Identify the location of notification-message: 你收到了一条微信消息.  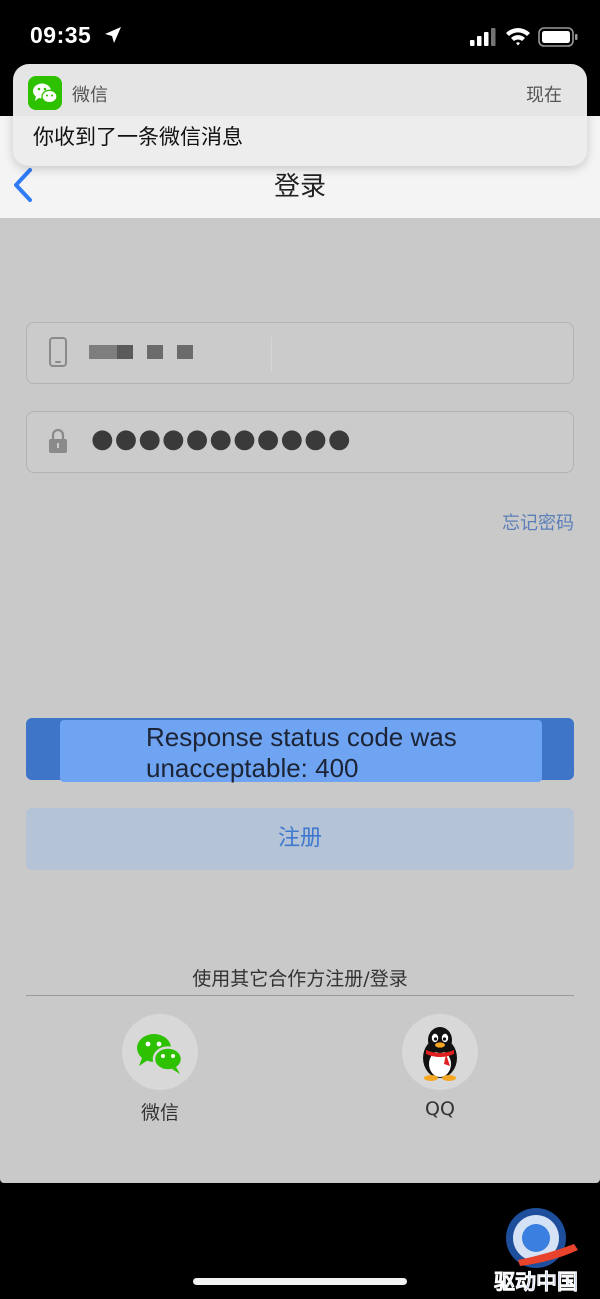
(138, 137).